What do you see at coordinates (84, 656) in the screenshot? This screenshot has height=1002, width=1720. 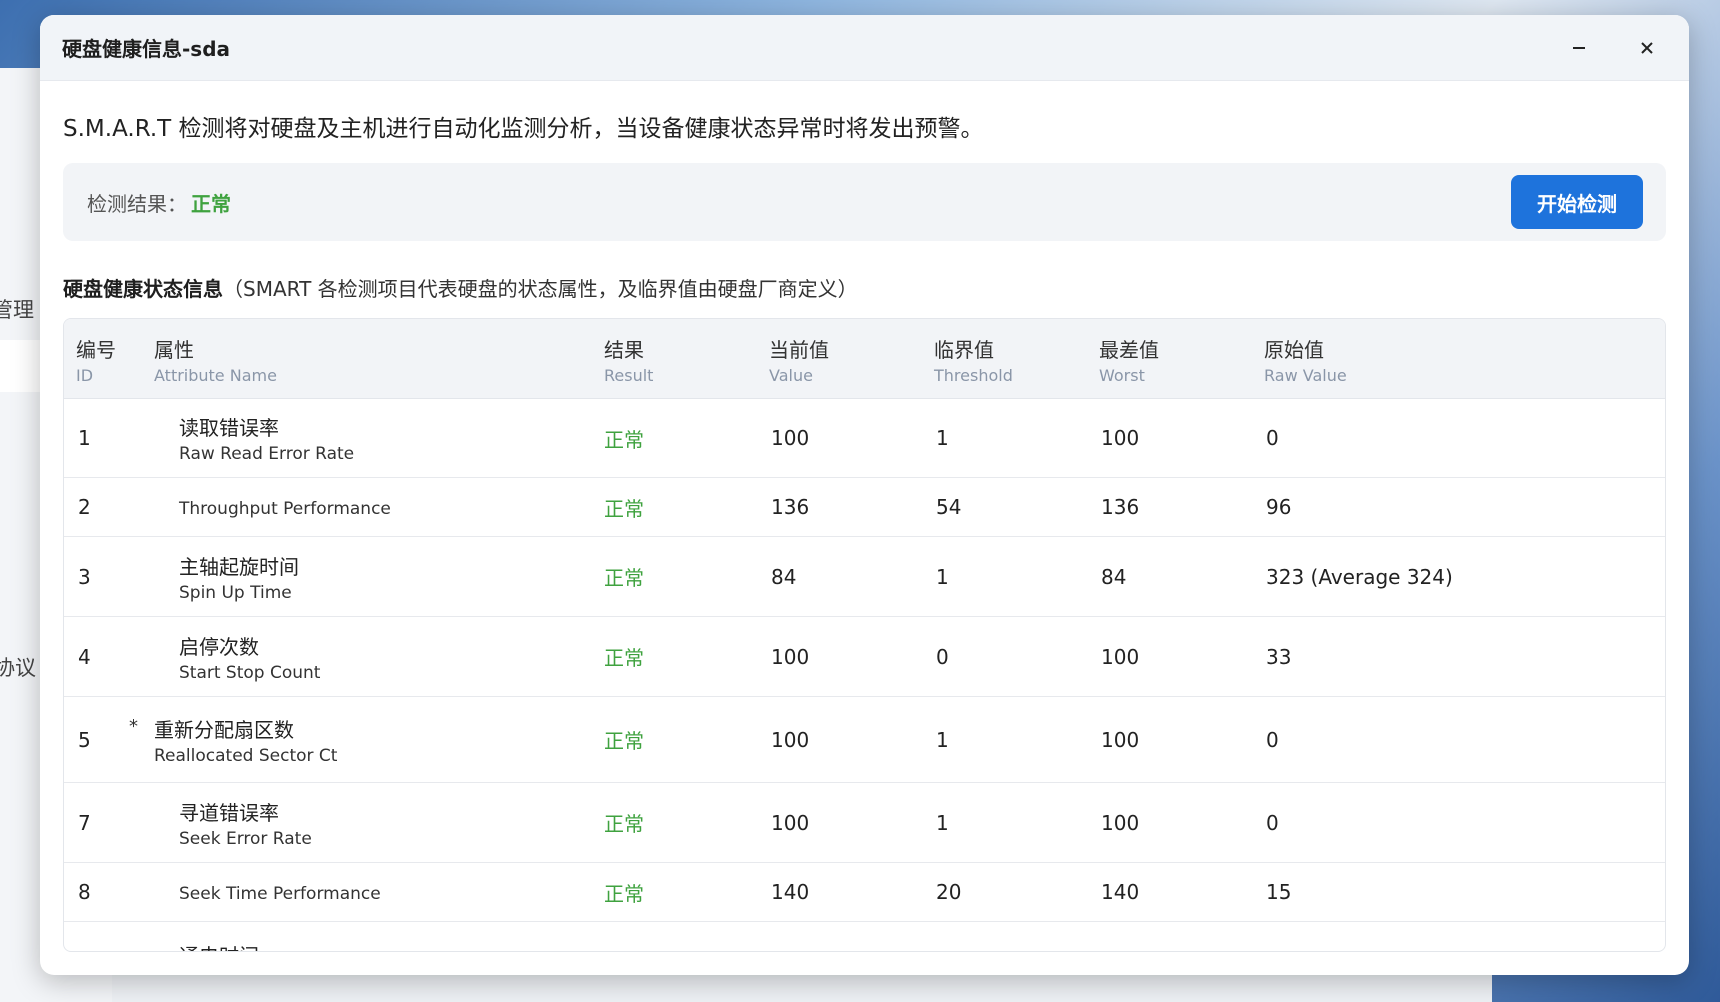 I see `cell-id: 4` at bounding box center [84, 656].